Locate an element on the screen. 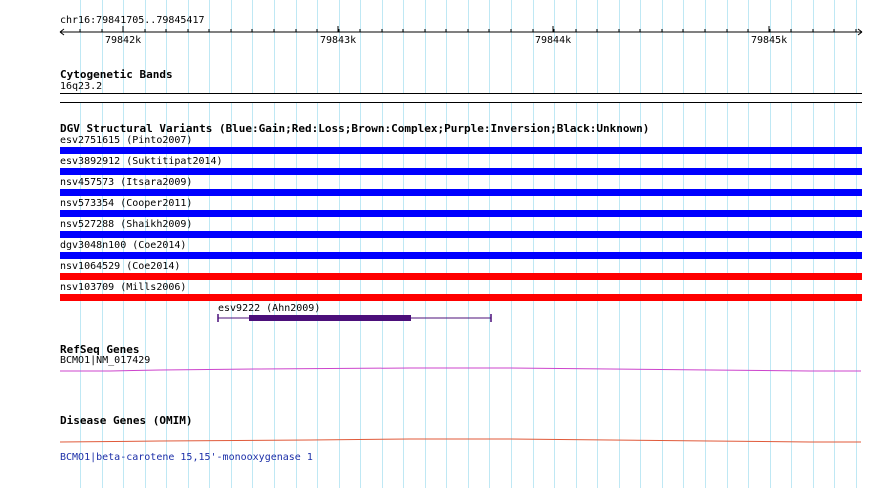  tick-label: 79844k is located at coordinates (553, 40).